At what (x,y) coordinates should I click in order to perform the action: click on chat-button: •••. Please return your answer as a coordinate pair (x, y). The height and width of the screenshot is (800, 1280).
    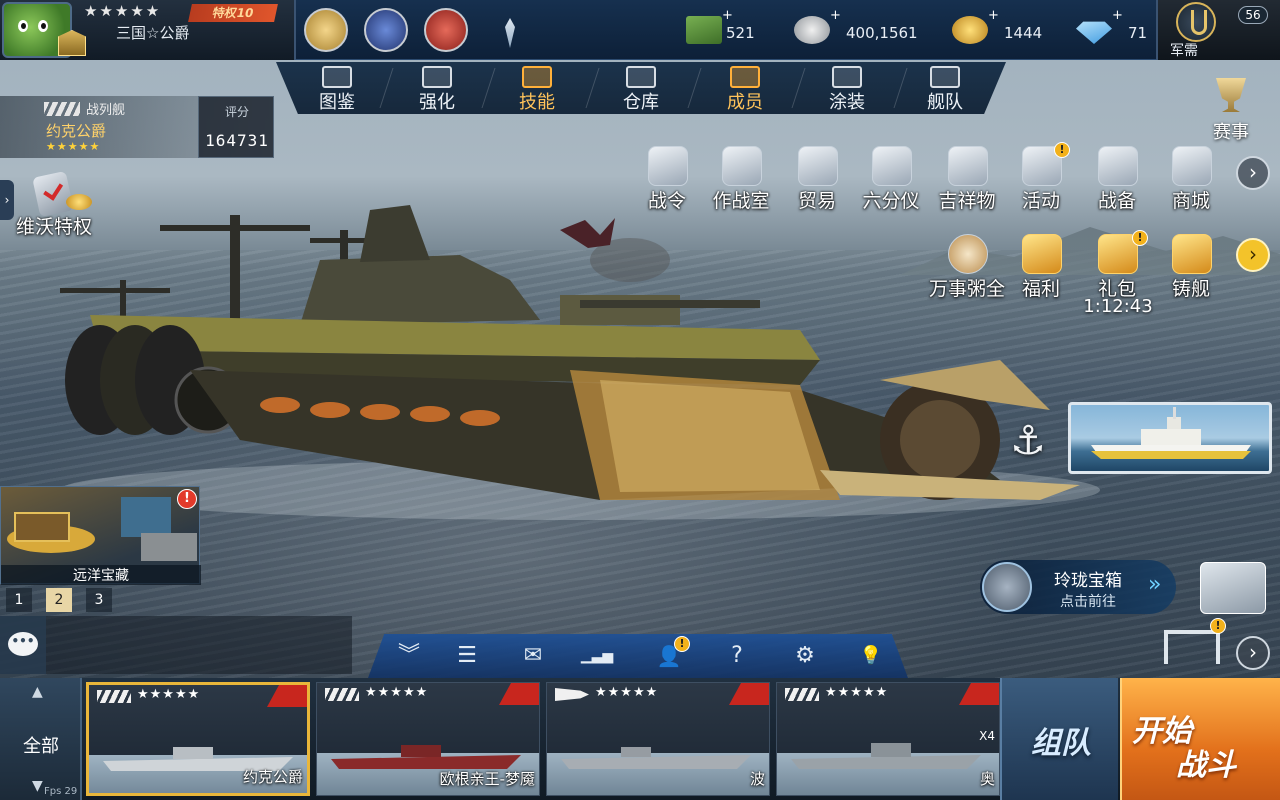
    Looking at the image, I should click on (23, 645).